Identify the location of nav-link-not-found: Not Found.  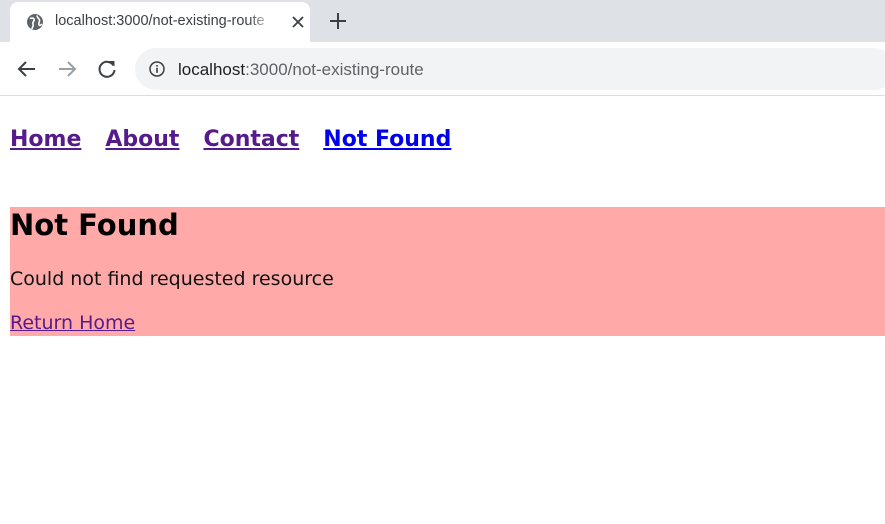
(387, 139).